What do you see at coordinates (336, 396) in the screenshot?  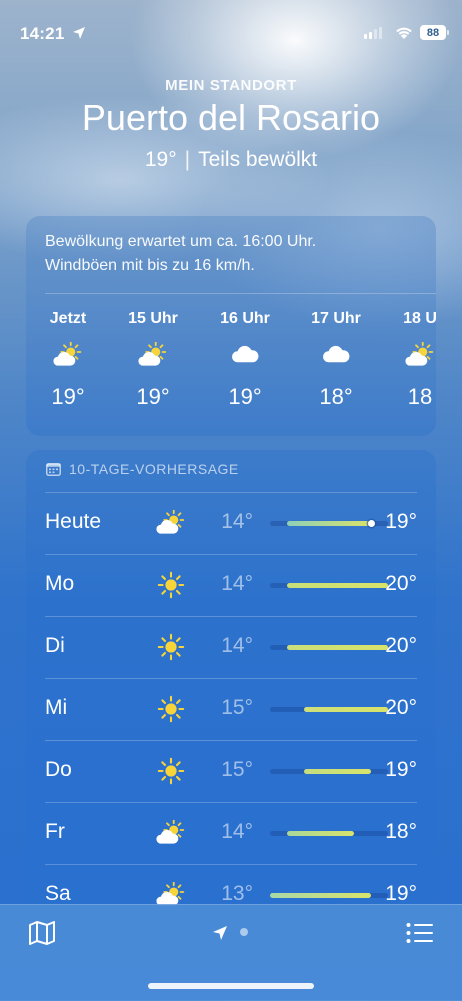 I see `hour-temperature: 18°` at bounding box center [336, 396].